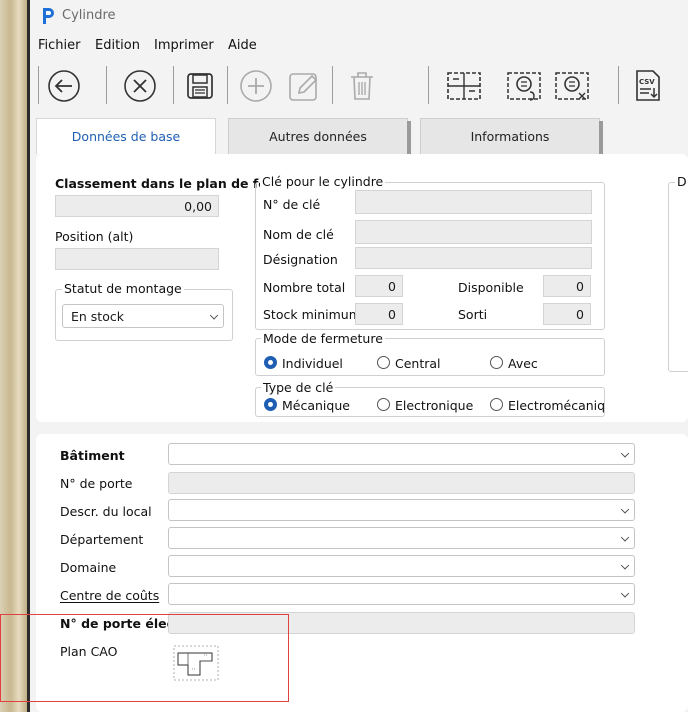  Describe the element at coordinates (473, 258) in the screenshot. I see `designation-field` at that location.